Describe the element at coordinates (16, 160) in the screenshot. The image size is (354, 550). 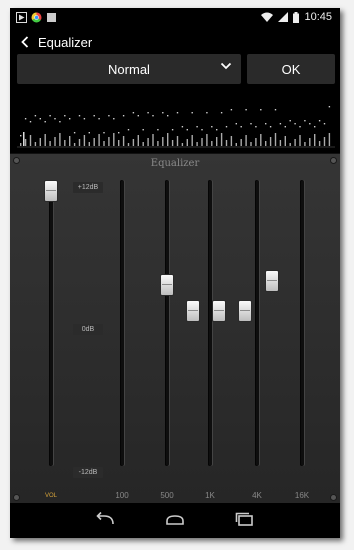
I see `screw-top-left` at that location.